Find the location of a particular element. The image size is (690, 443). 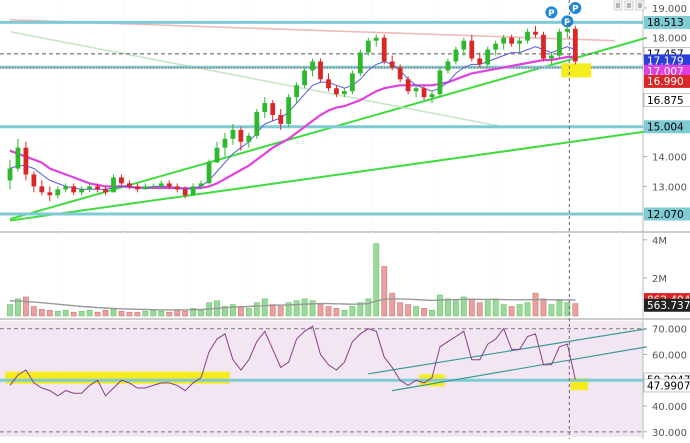

tag-47-9907-text: 47.9907 is located at coordinates (668, 386).